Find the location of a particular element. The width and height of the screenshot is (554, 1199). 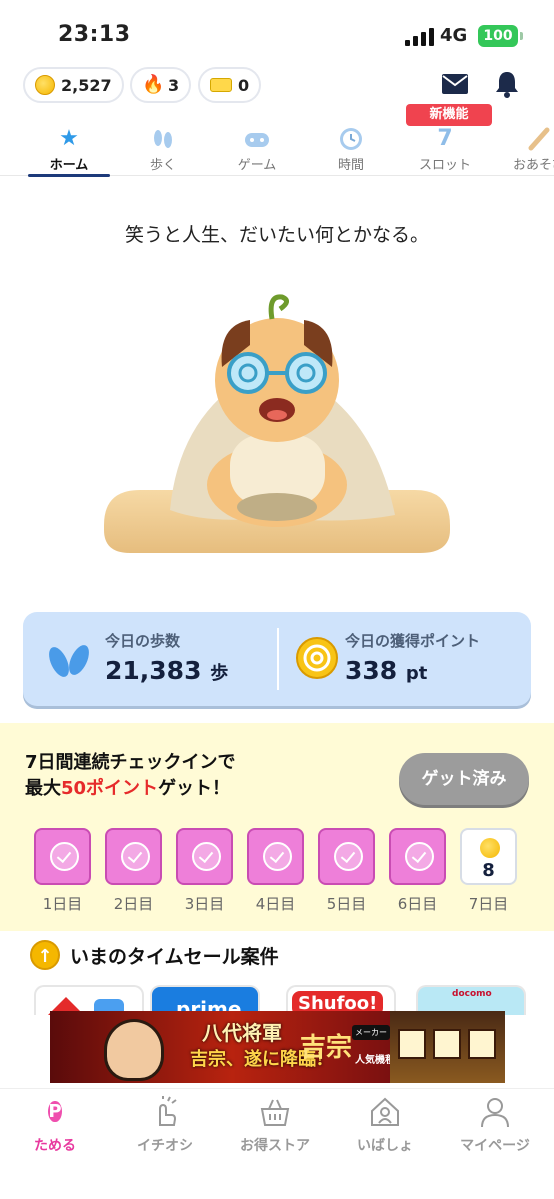

top-tab-bar: ★ ホーム 歩く ゲーム 時間 7 スロット おあそび is located at coordinates (277, 150).